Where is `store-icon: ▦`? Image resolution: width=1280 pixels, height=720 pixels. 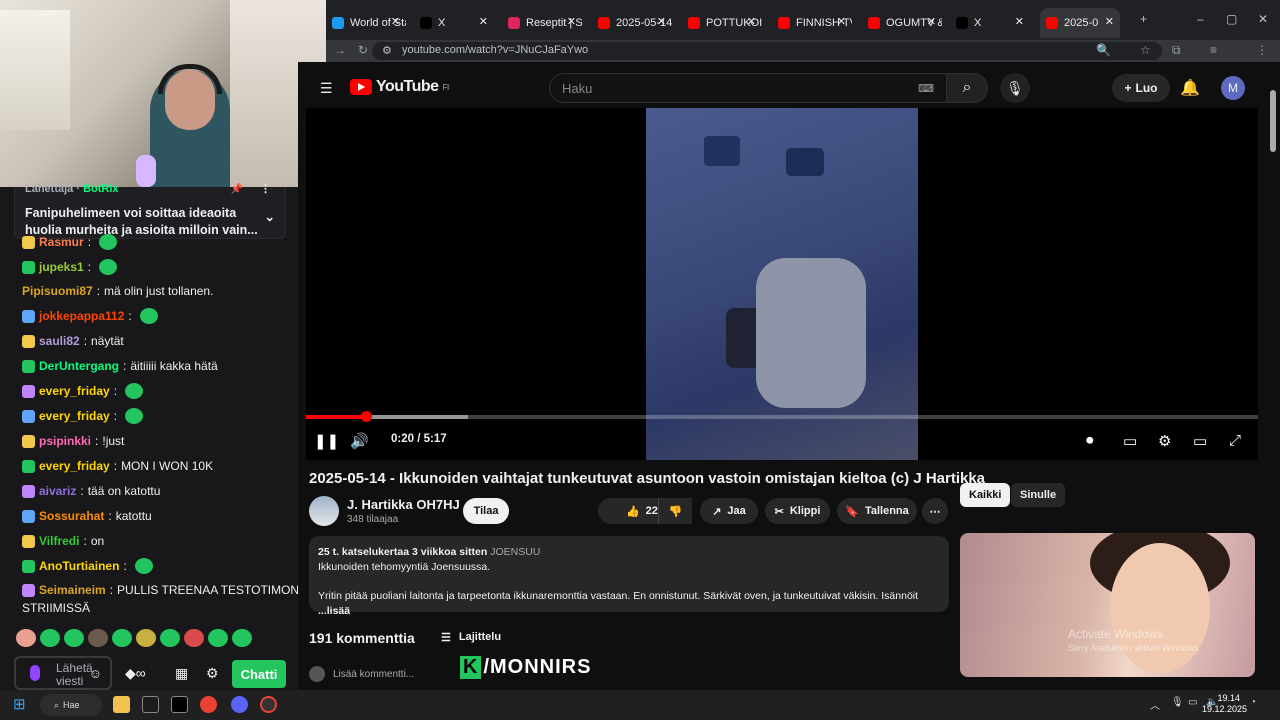
store-icon: ▦ is located at coordinates (181, 673).